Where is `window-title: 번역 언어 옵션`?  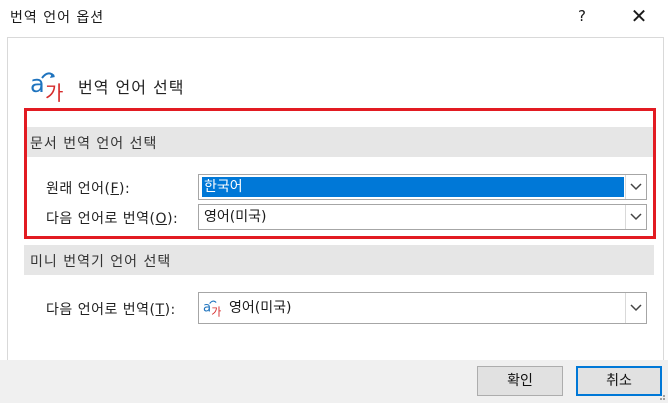
window-title: 번역 언어 옵션 is located at coordinates (57, 18).